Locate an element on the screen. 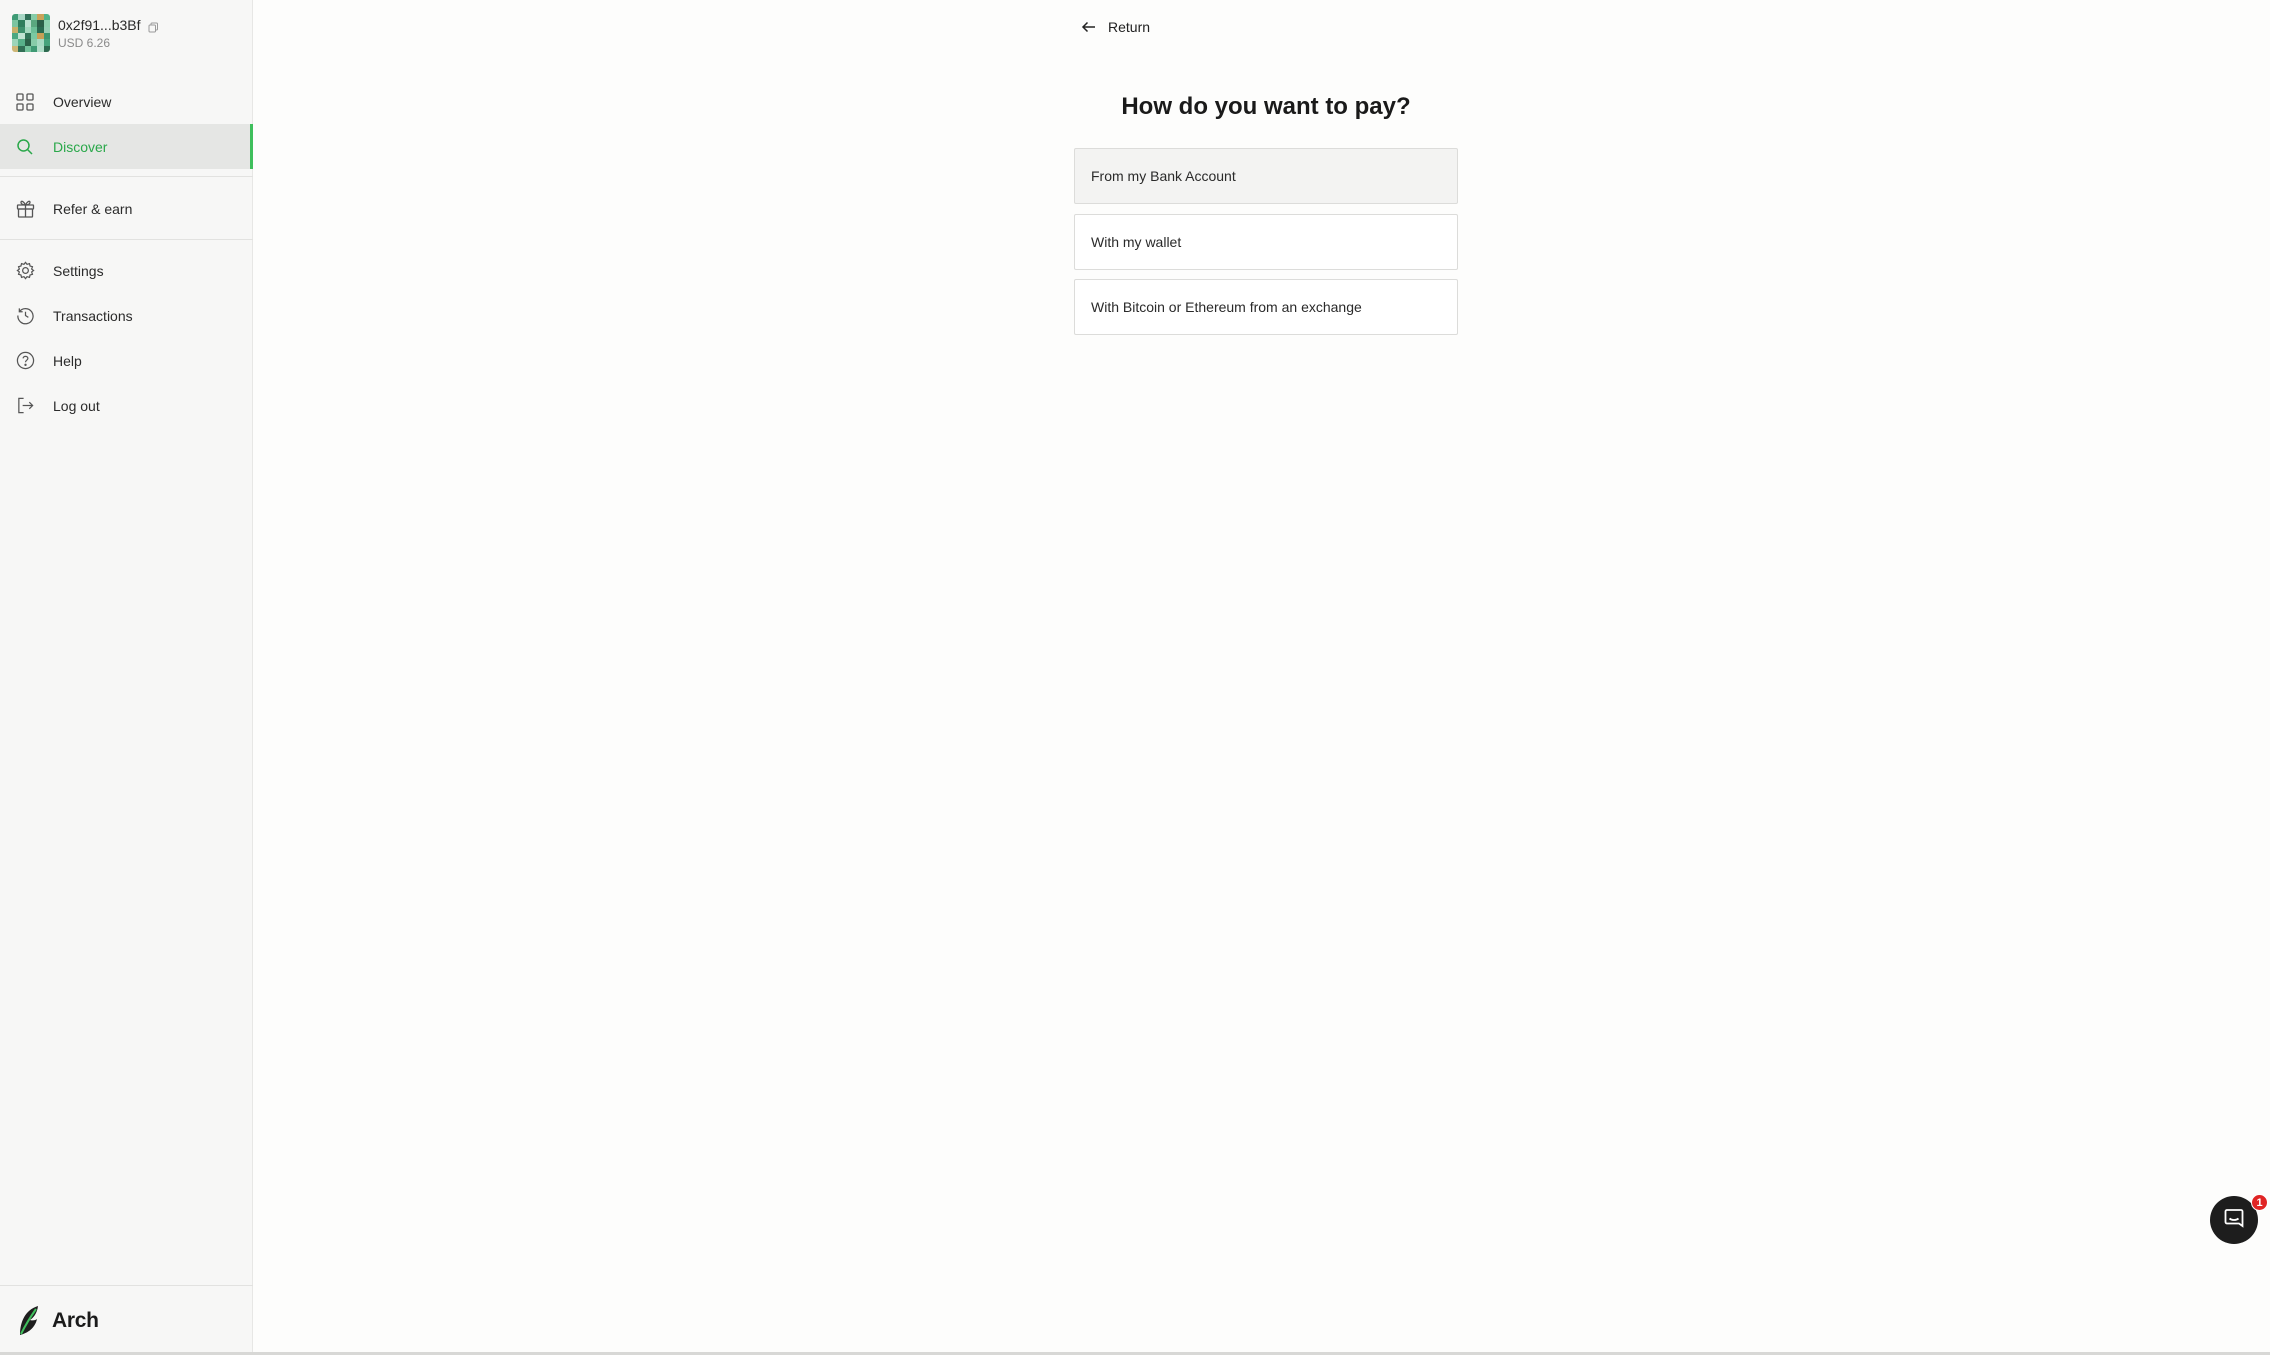 The image size is (2270, 1355). arch-logo-icon is located at coordinates (30, 1321).